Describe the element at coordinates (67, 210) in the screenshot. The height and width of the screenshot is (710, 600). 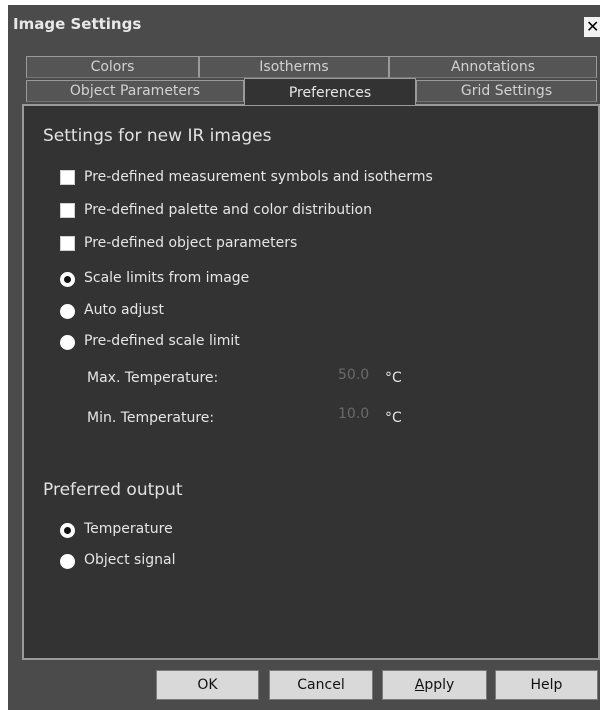
I see `checkbox-palette-color` at that location.